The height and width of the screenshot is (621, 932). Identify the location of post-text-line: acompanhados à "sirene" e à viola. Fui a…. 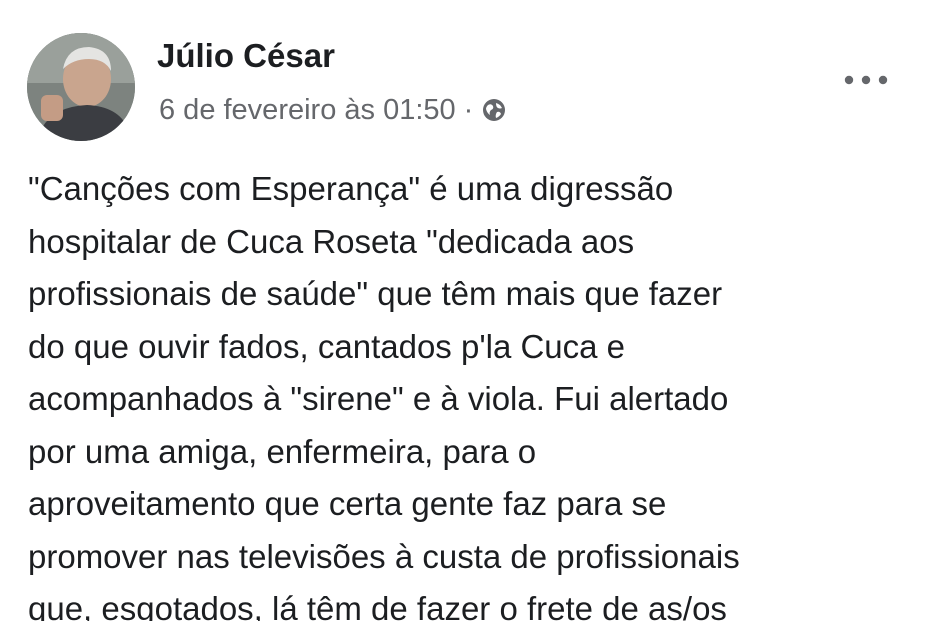
(378, 398).